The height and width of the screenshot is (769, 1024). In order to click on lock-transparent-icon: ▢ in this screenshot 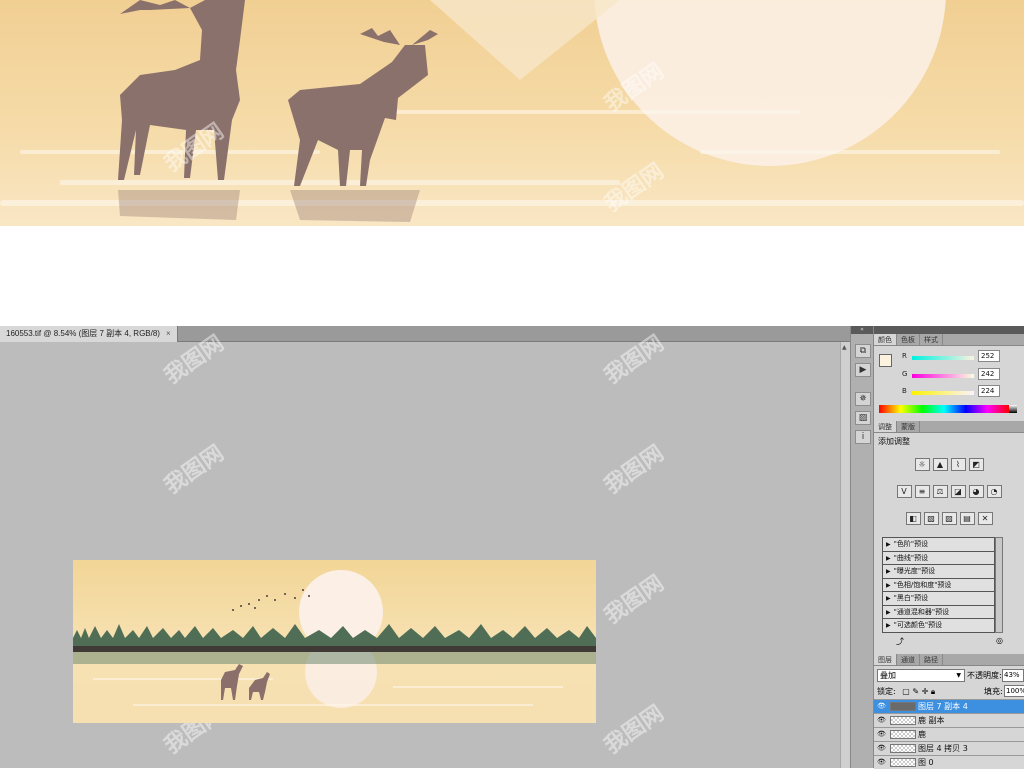, I will do `click(906, 691)`.